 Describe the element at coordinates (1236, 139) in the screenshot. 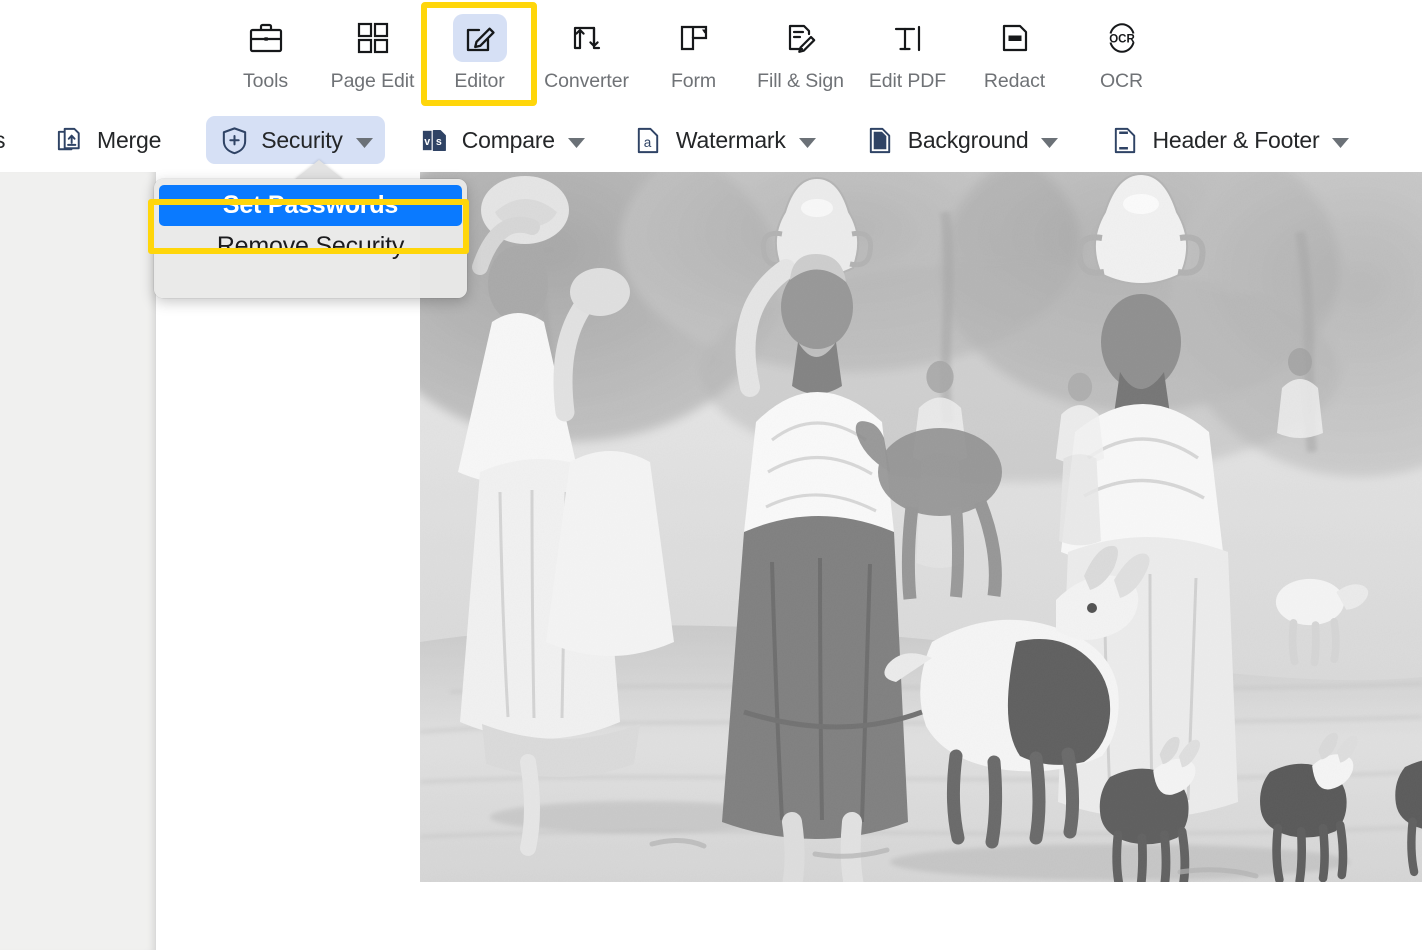

I see `toolbar-item-label: Header & Footer` at that location.